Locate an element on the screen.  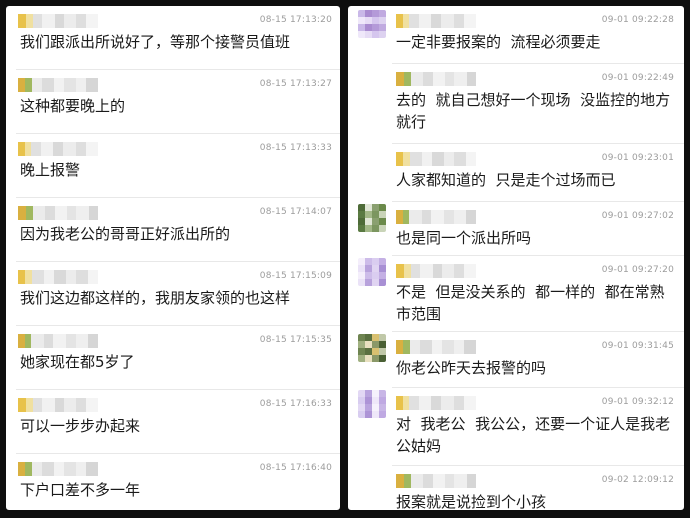
message-timestamp: 09-01 09:22:49 is located at coordinates (637, 78).